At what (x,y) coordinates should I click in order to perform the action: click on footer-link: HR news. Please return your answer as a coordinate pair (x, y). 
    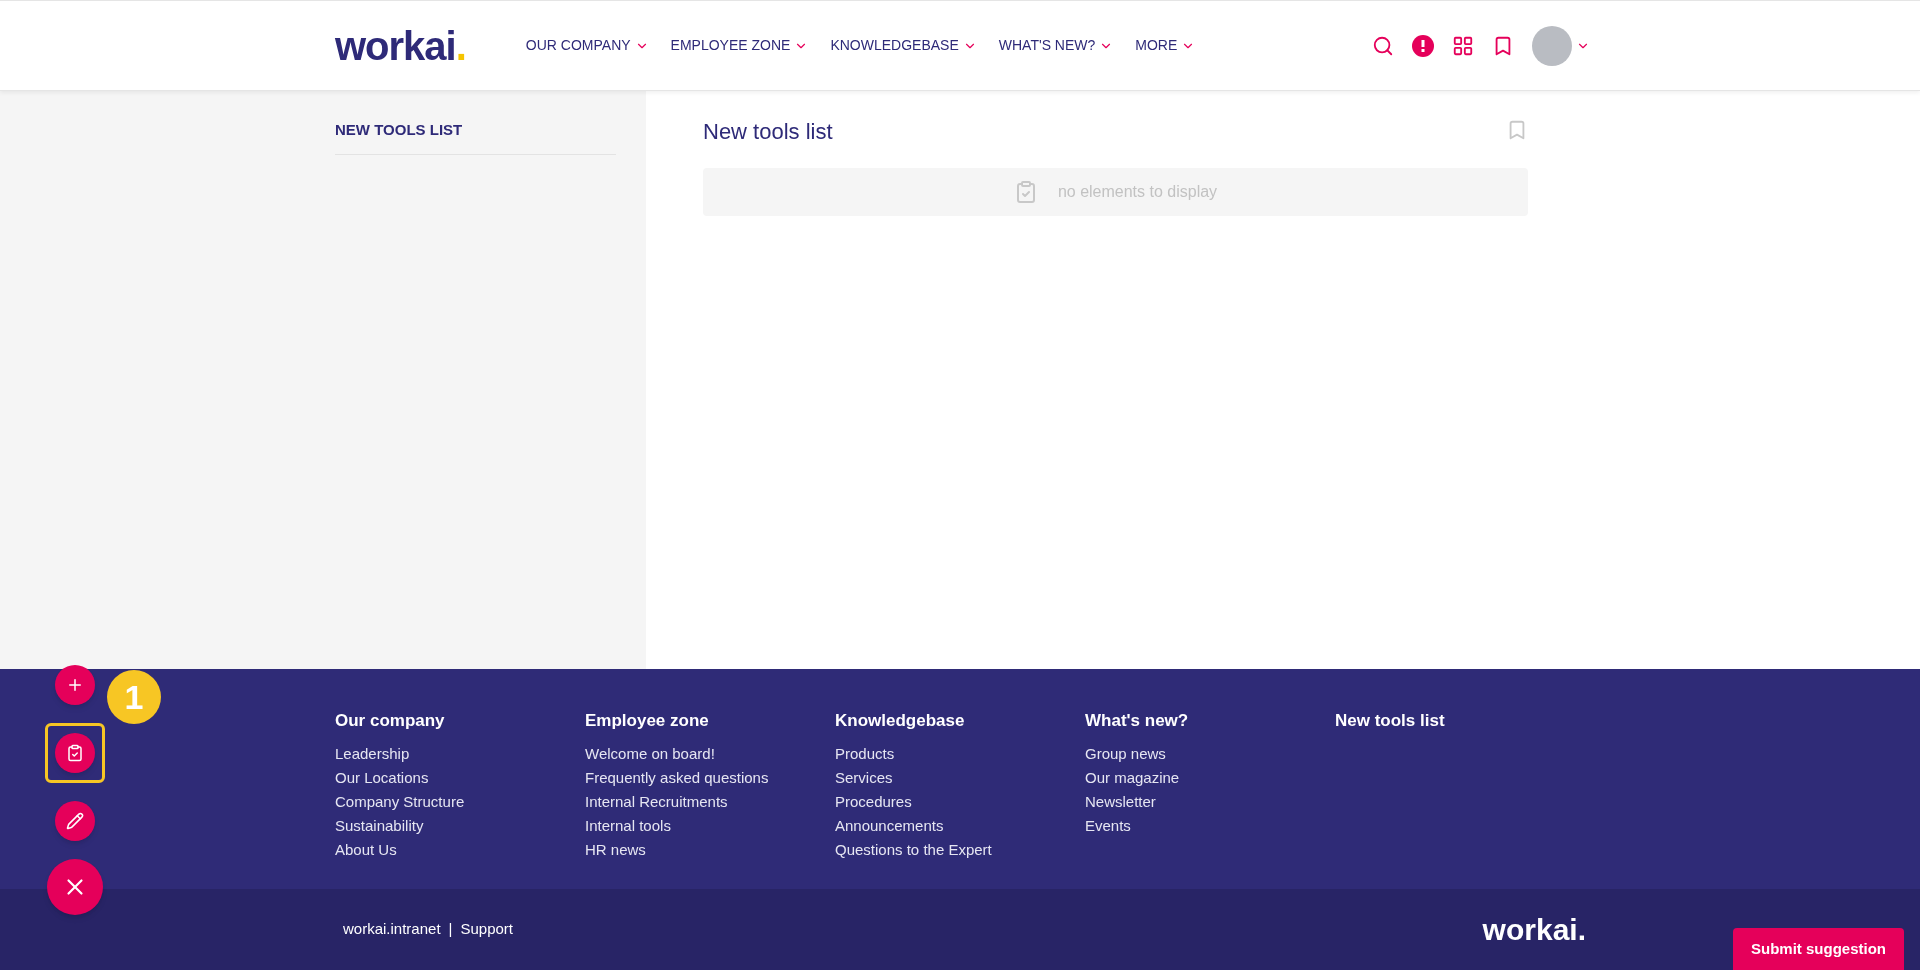
    Looking at the image, I should click on (710, 849).